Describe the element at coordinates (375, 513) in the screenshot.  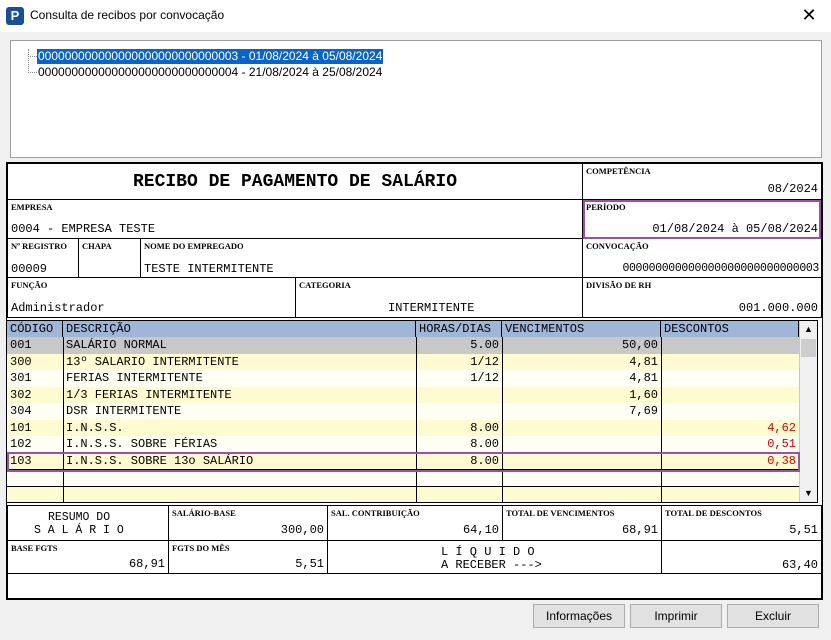
I see `sal-contribuicao-label: SAL. CONTRIBUIÇÃO` at that location.